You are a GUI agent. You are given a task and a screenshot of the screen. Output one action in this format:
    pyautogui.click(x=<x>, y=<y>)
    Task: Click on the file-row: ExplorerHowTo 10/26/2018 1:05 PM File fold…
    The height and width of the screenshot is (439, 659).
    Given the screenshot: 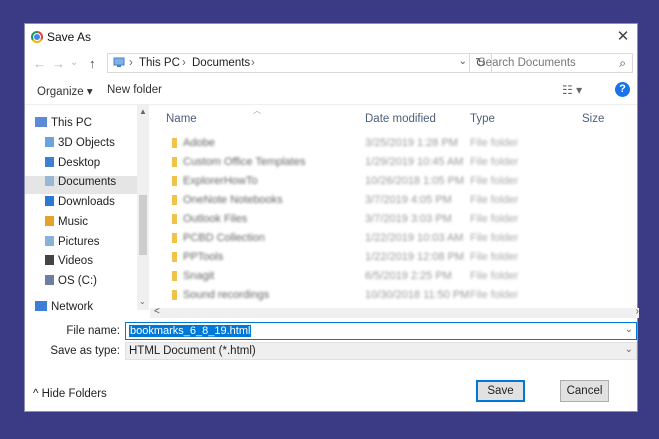 What is the action you would take?
    pyautogui.click(x=390, y=181)
    